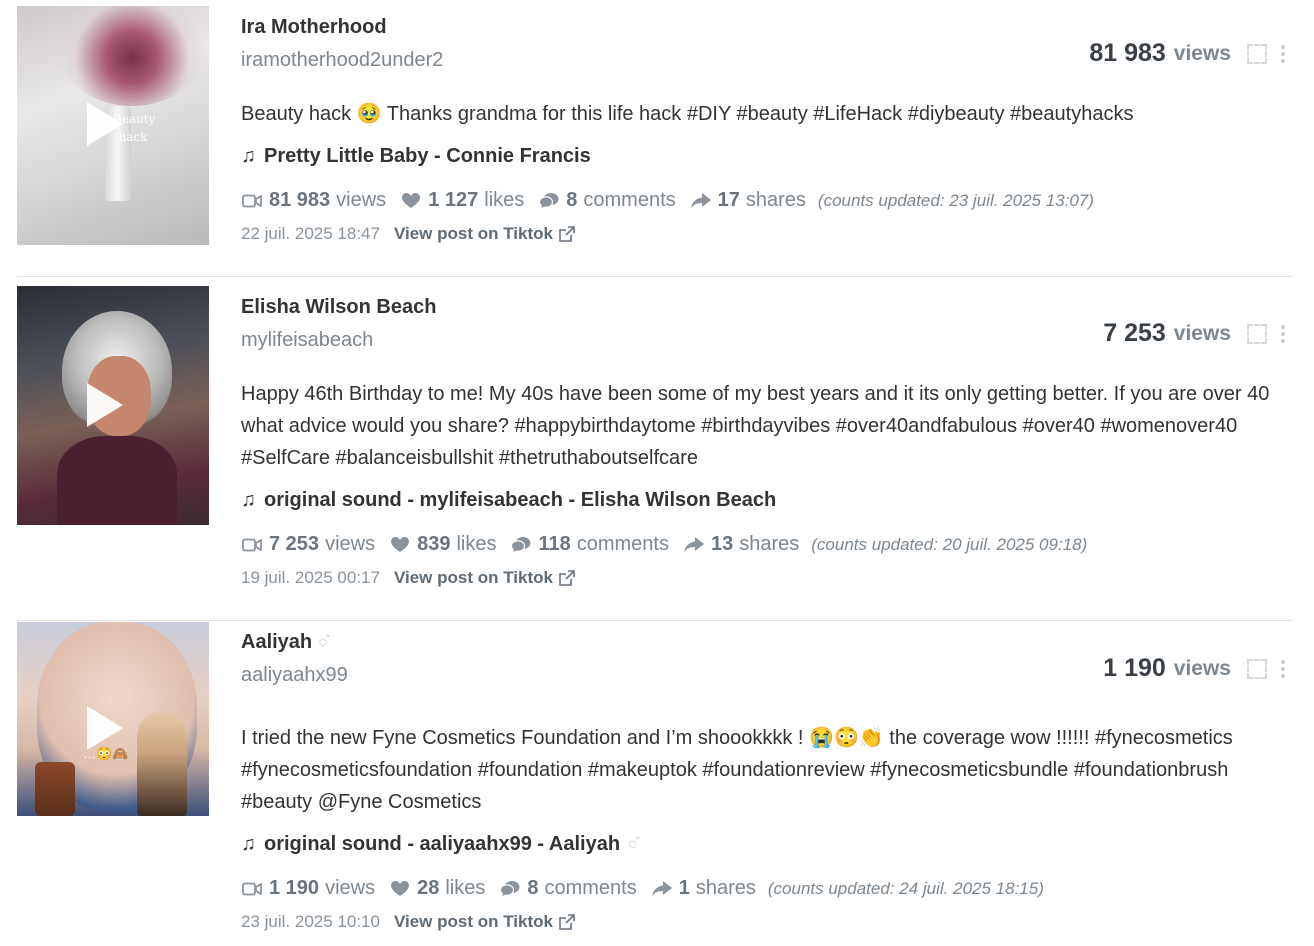 This screenshot has height=946, width=1314. I want to click on post-meta: 22 juil. 2025 18:47 View post on Tiktok, so click(408, 234).